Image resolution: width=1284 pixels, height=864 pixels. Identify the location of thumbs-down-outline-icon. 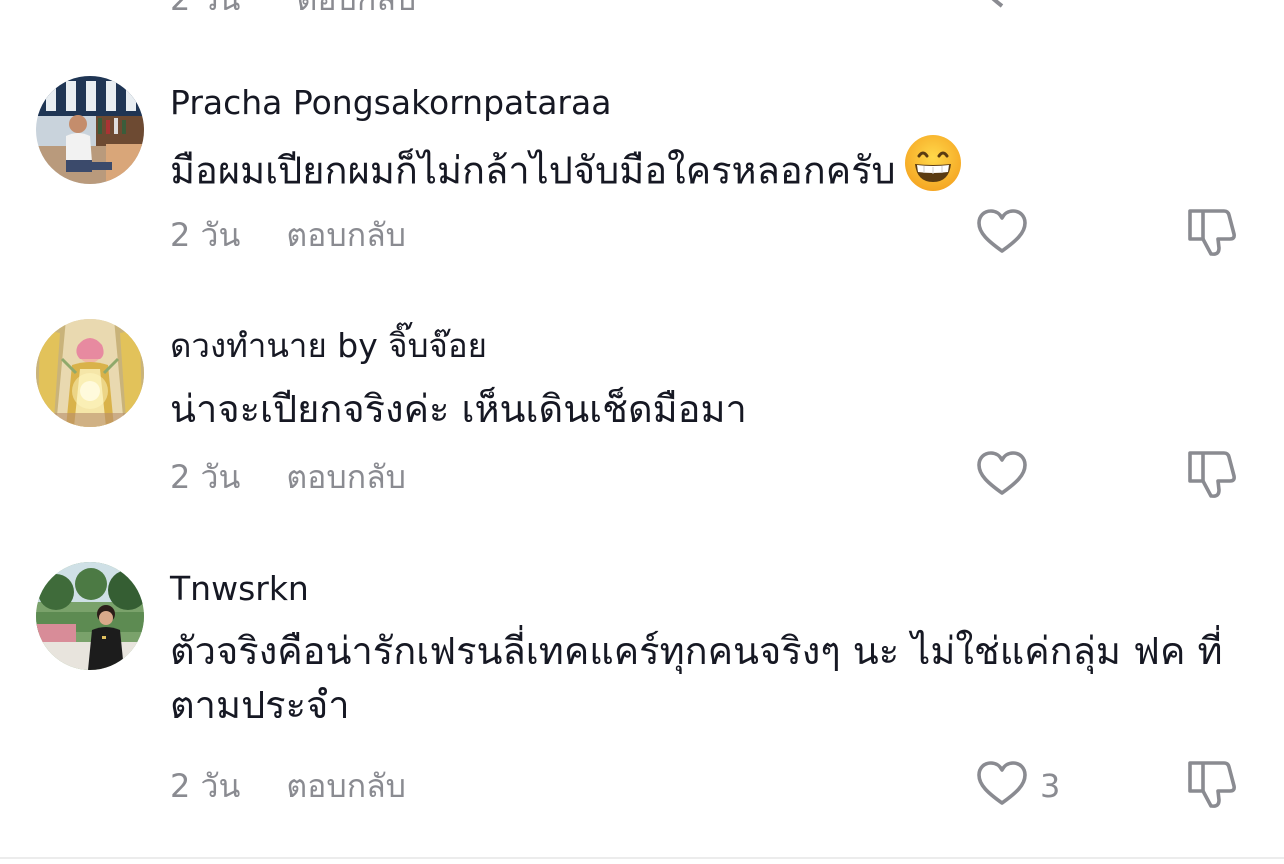
(1212, 784).